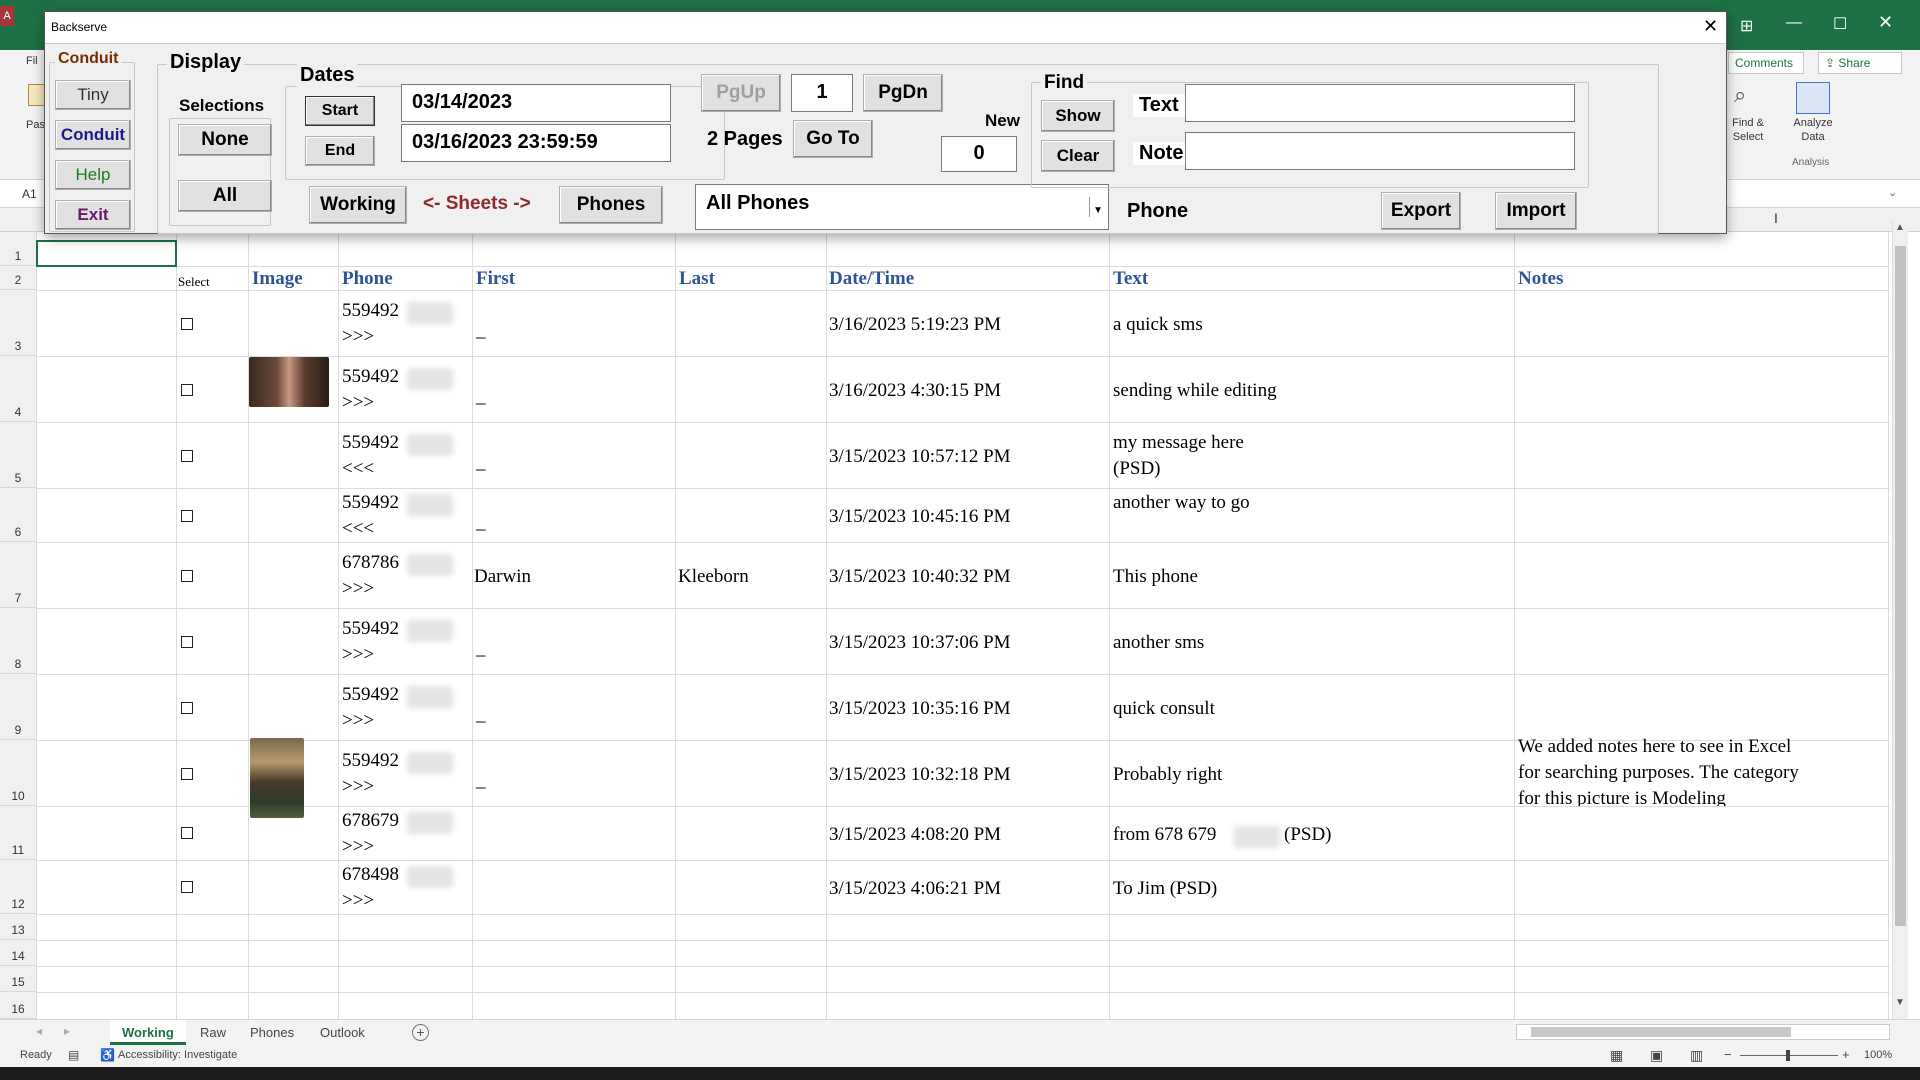  I want to click on close-window-icon: ✕, so click(1885, 22).